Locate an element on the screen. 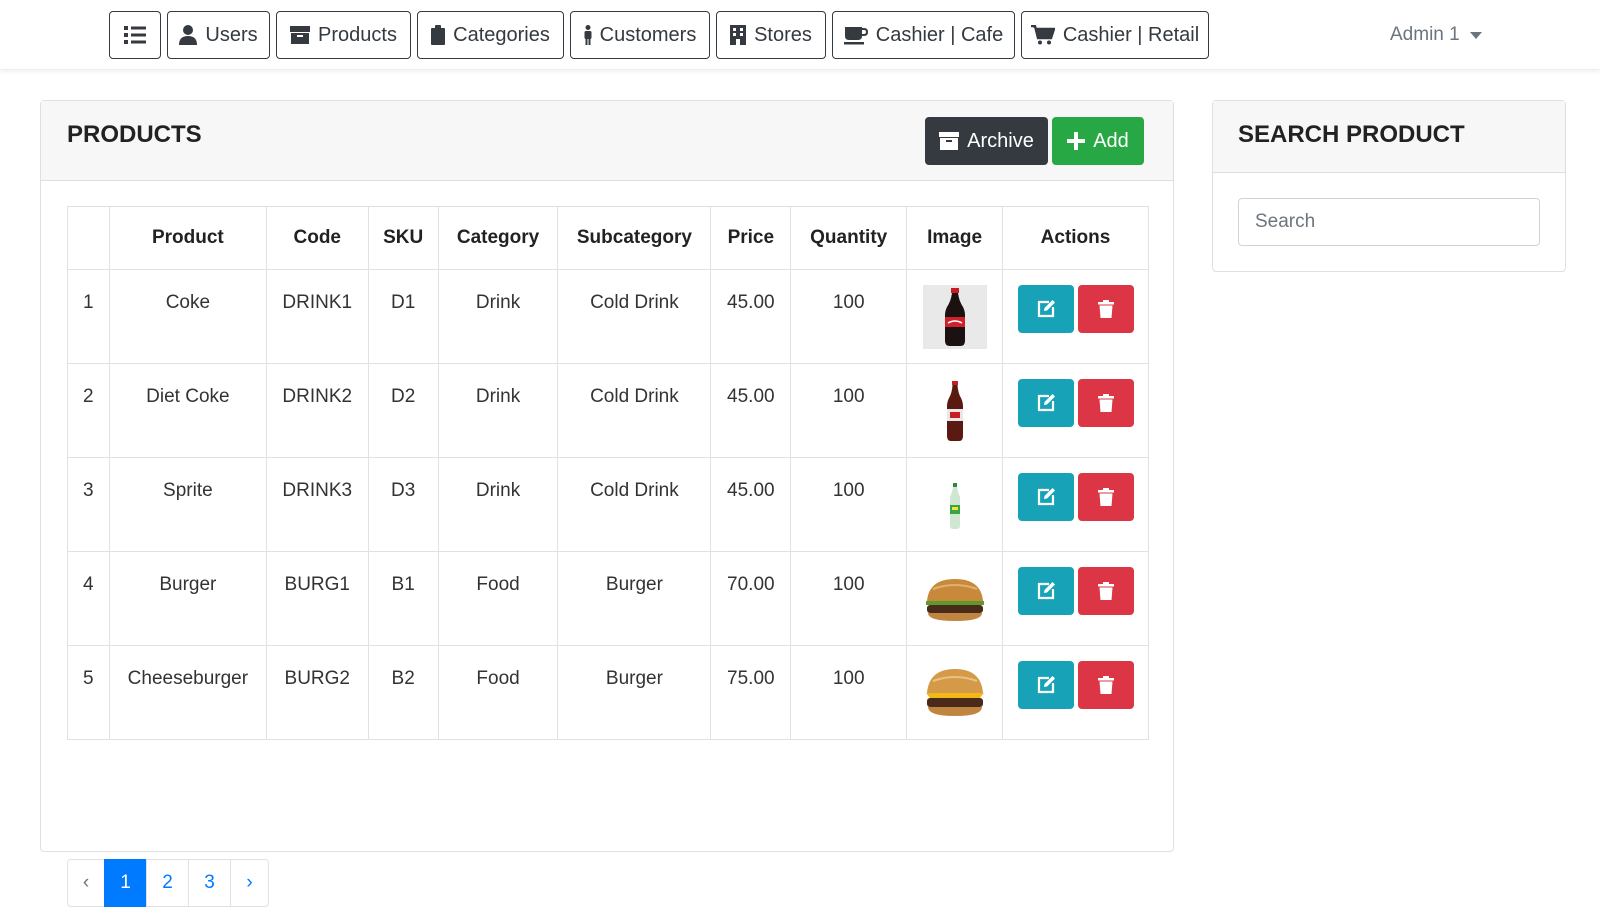 The height and width of the screenshot is (907, 1600). plus-icon is located at coordinates (1076, 141).